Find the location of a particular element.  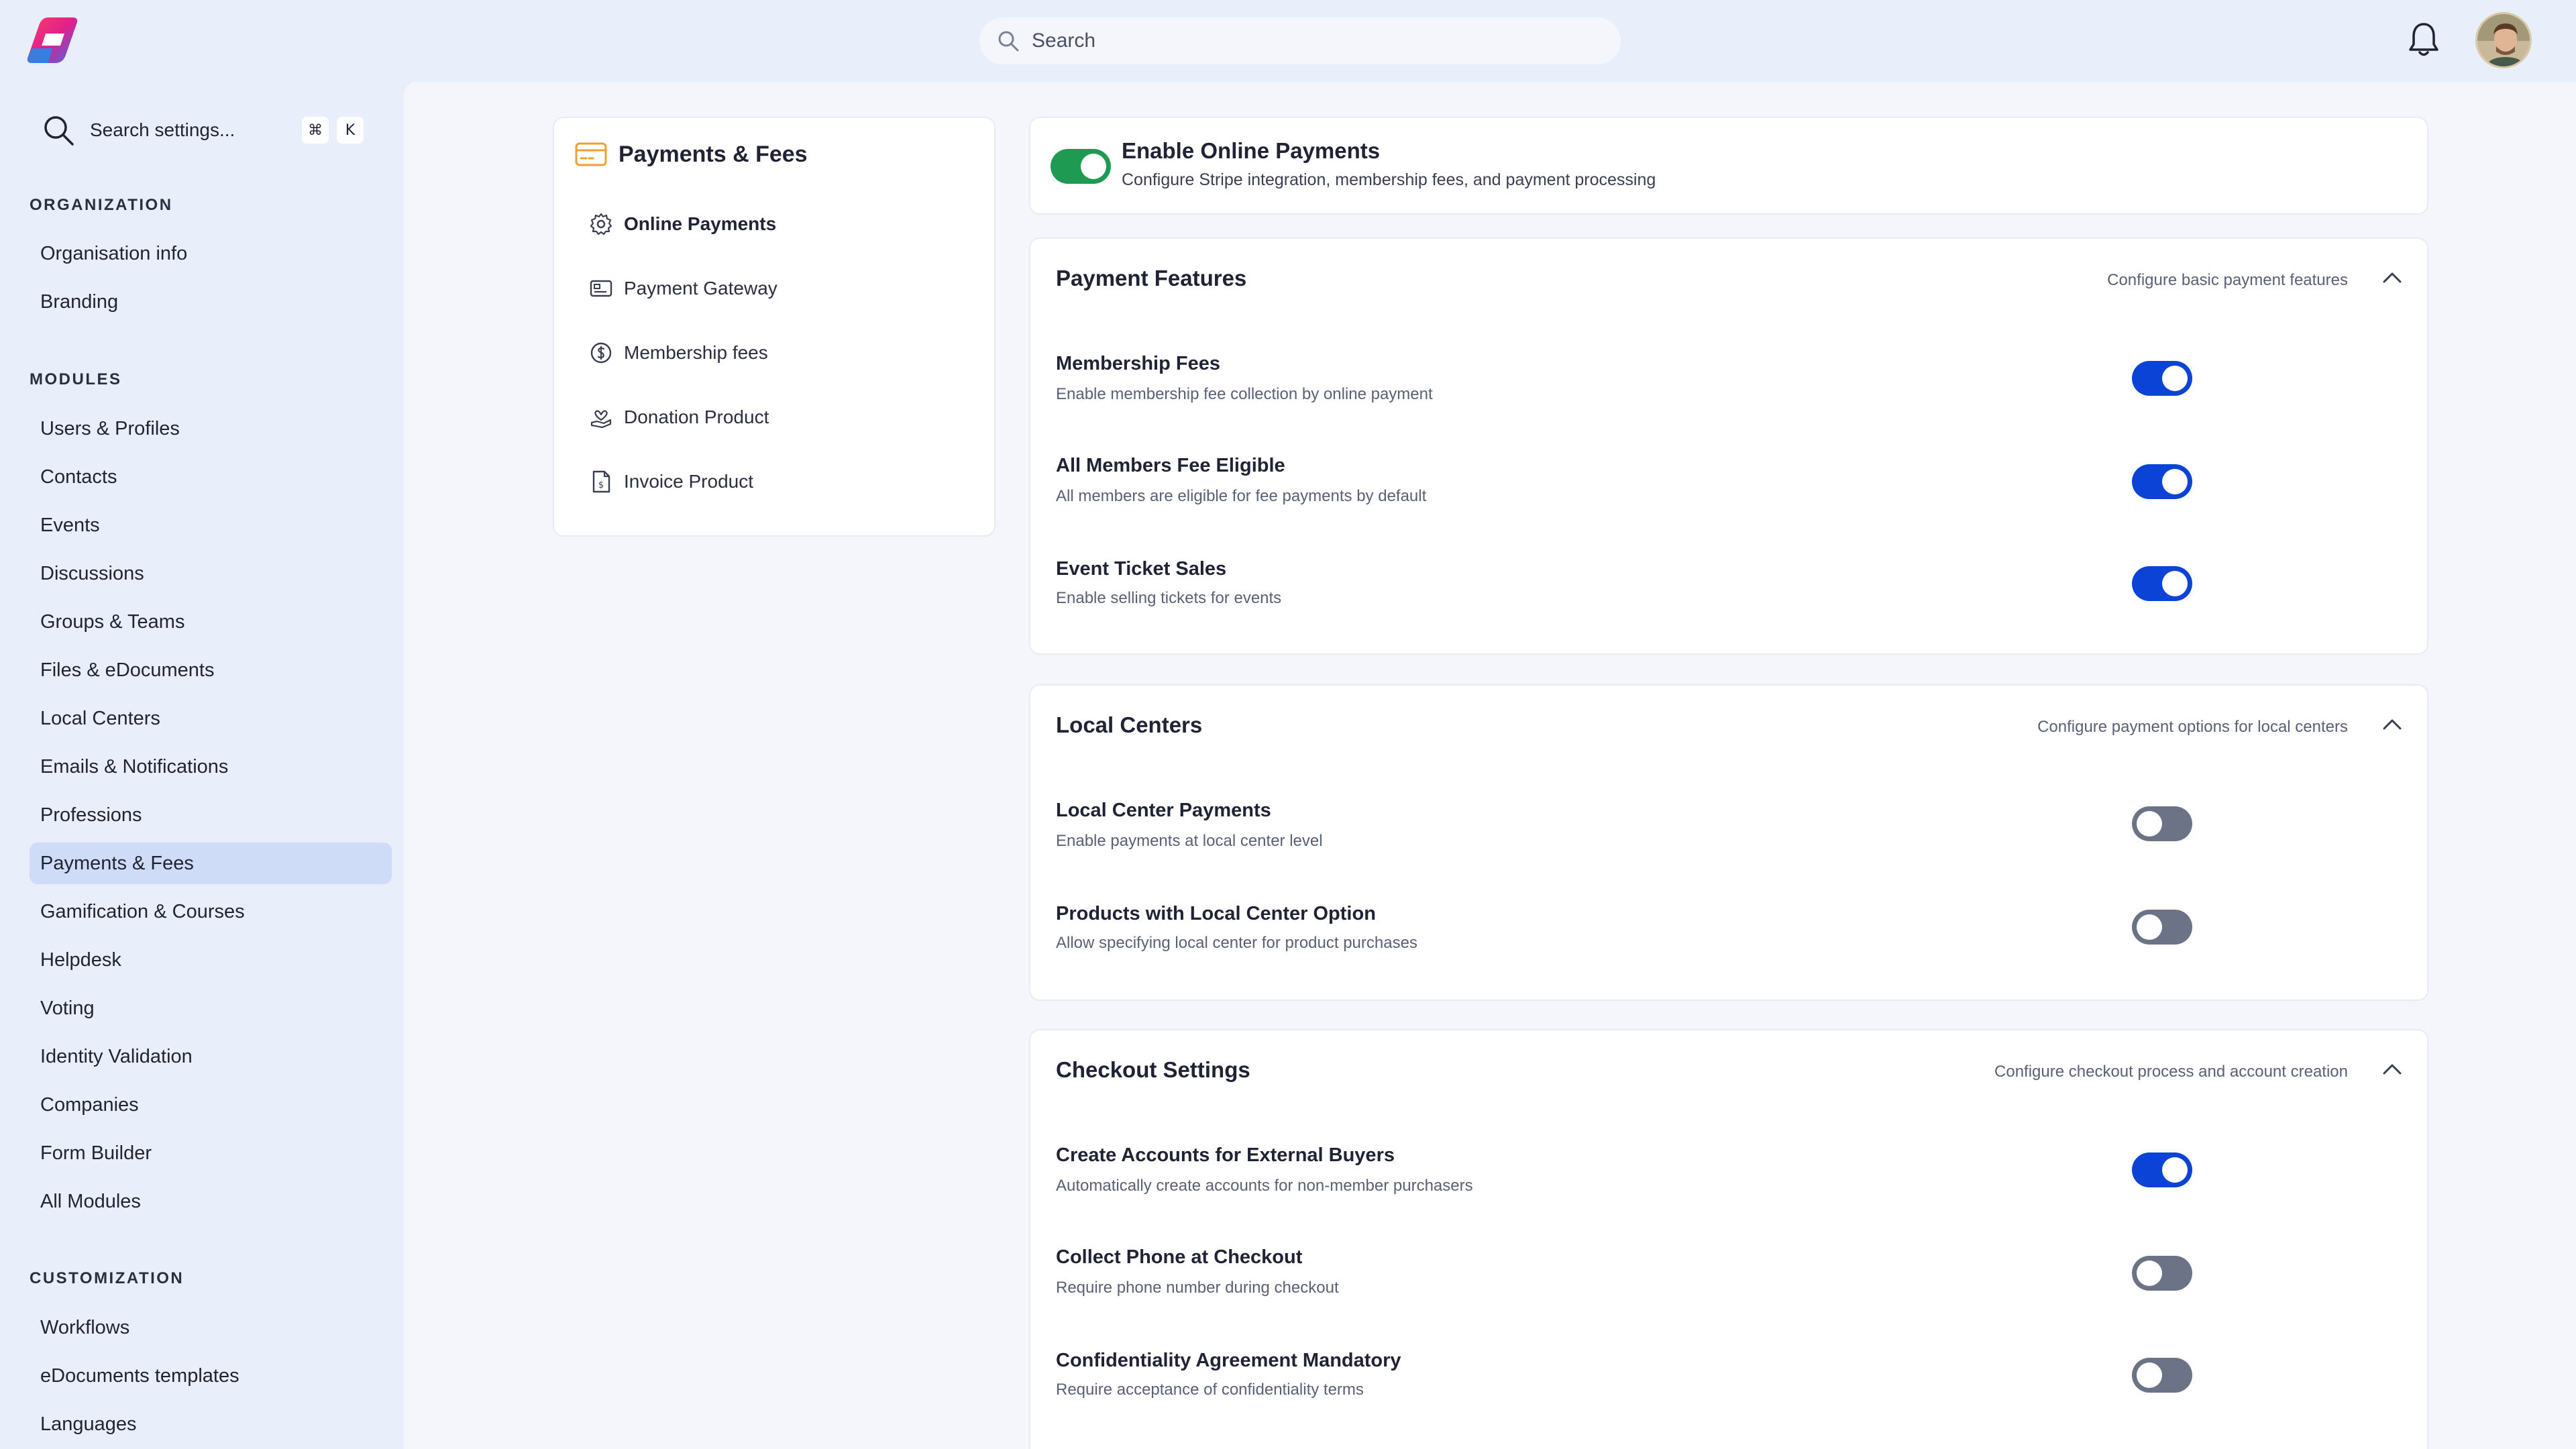

setting-description: Enable selling tickets for events is located at coordinates (1169, 598).